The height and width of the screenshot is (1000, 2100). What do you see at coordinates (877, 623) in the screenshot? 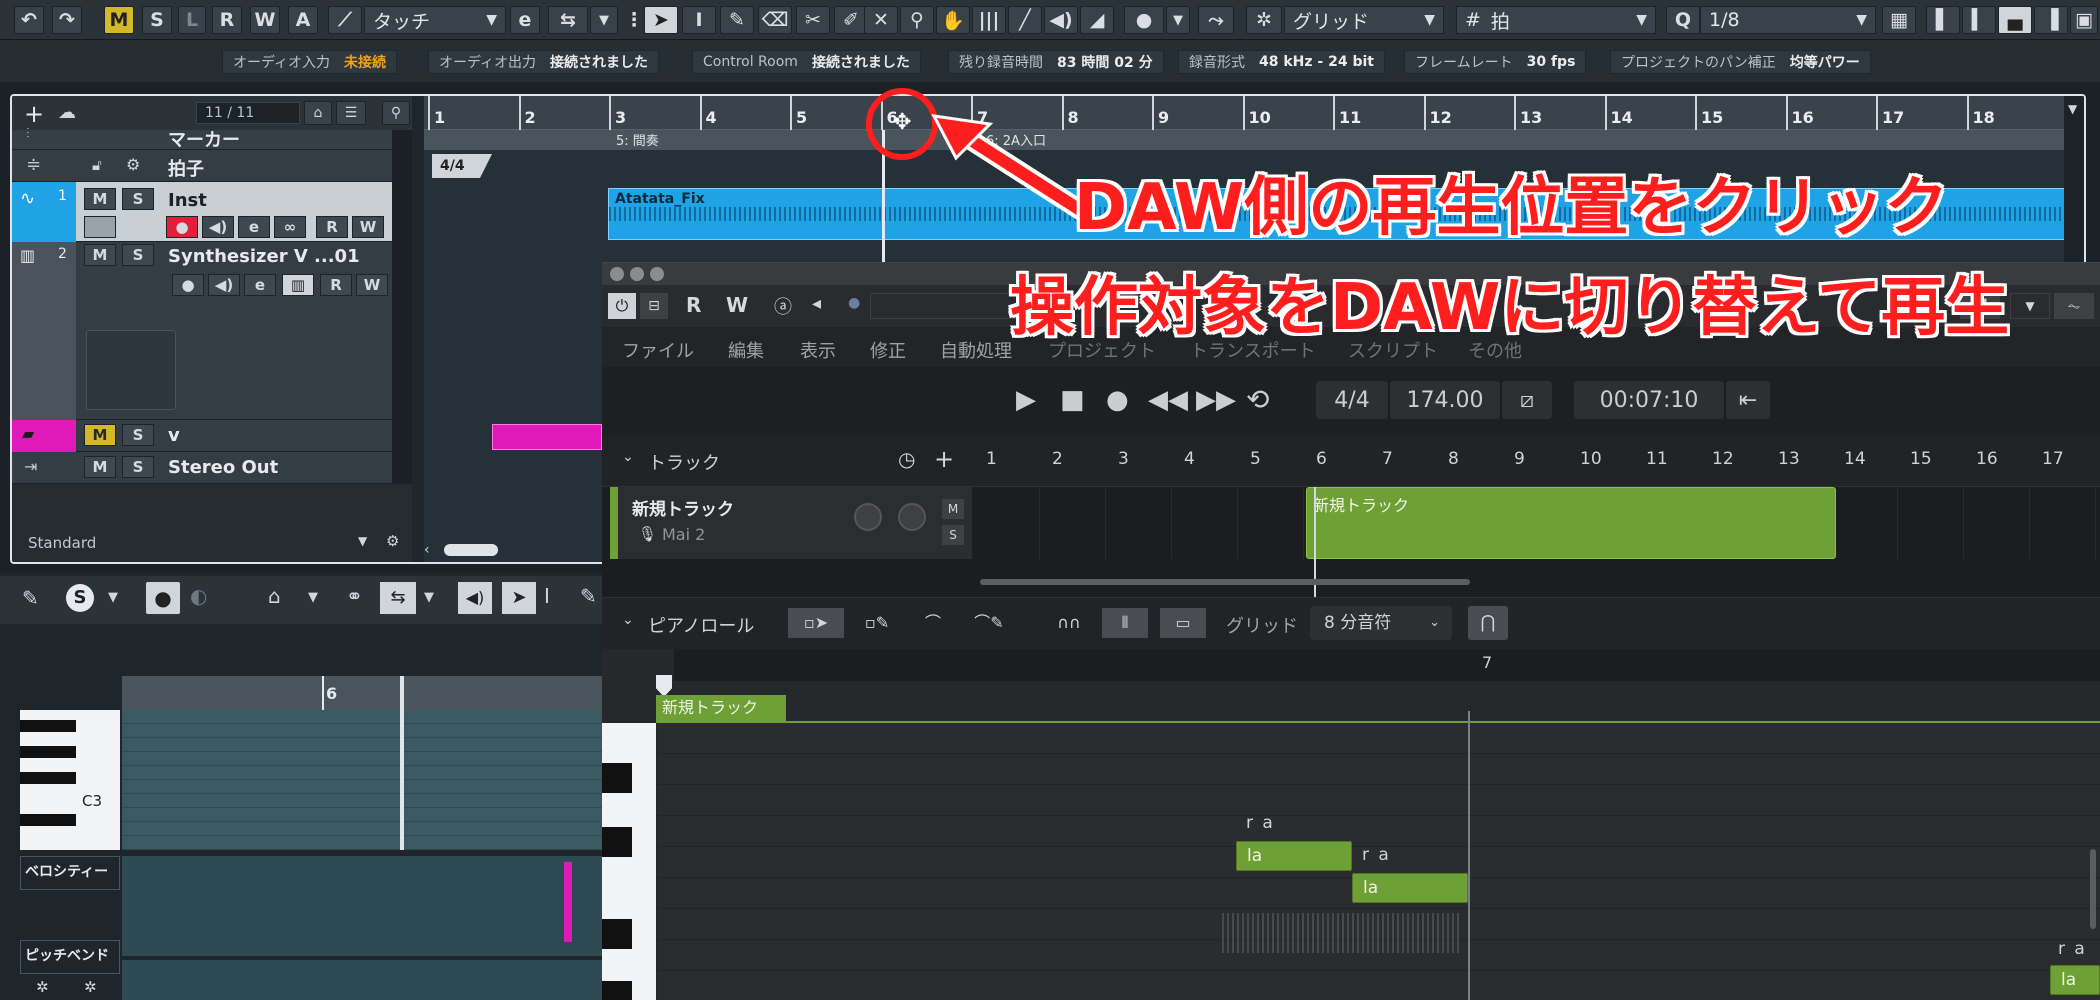
I see `note-pen-tool-icon: ▫✎` at bounding box center [877, 623].